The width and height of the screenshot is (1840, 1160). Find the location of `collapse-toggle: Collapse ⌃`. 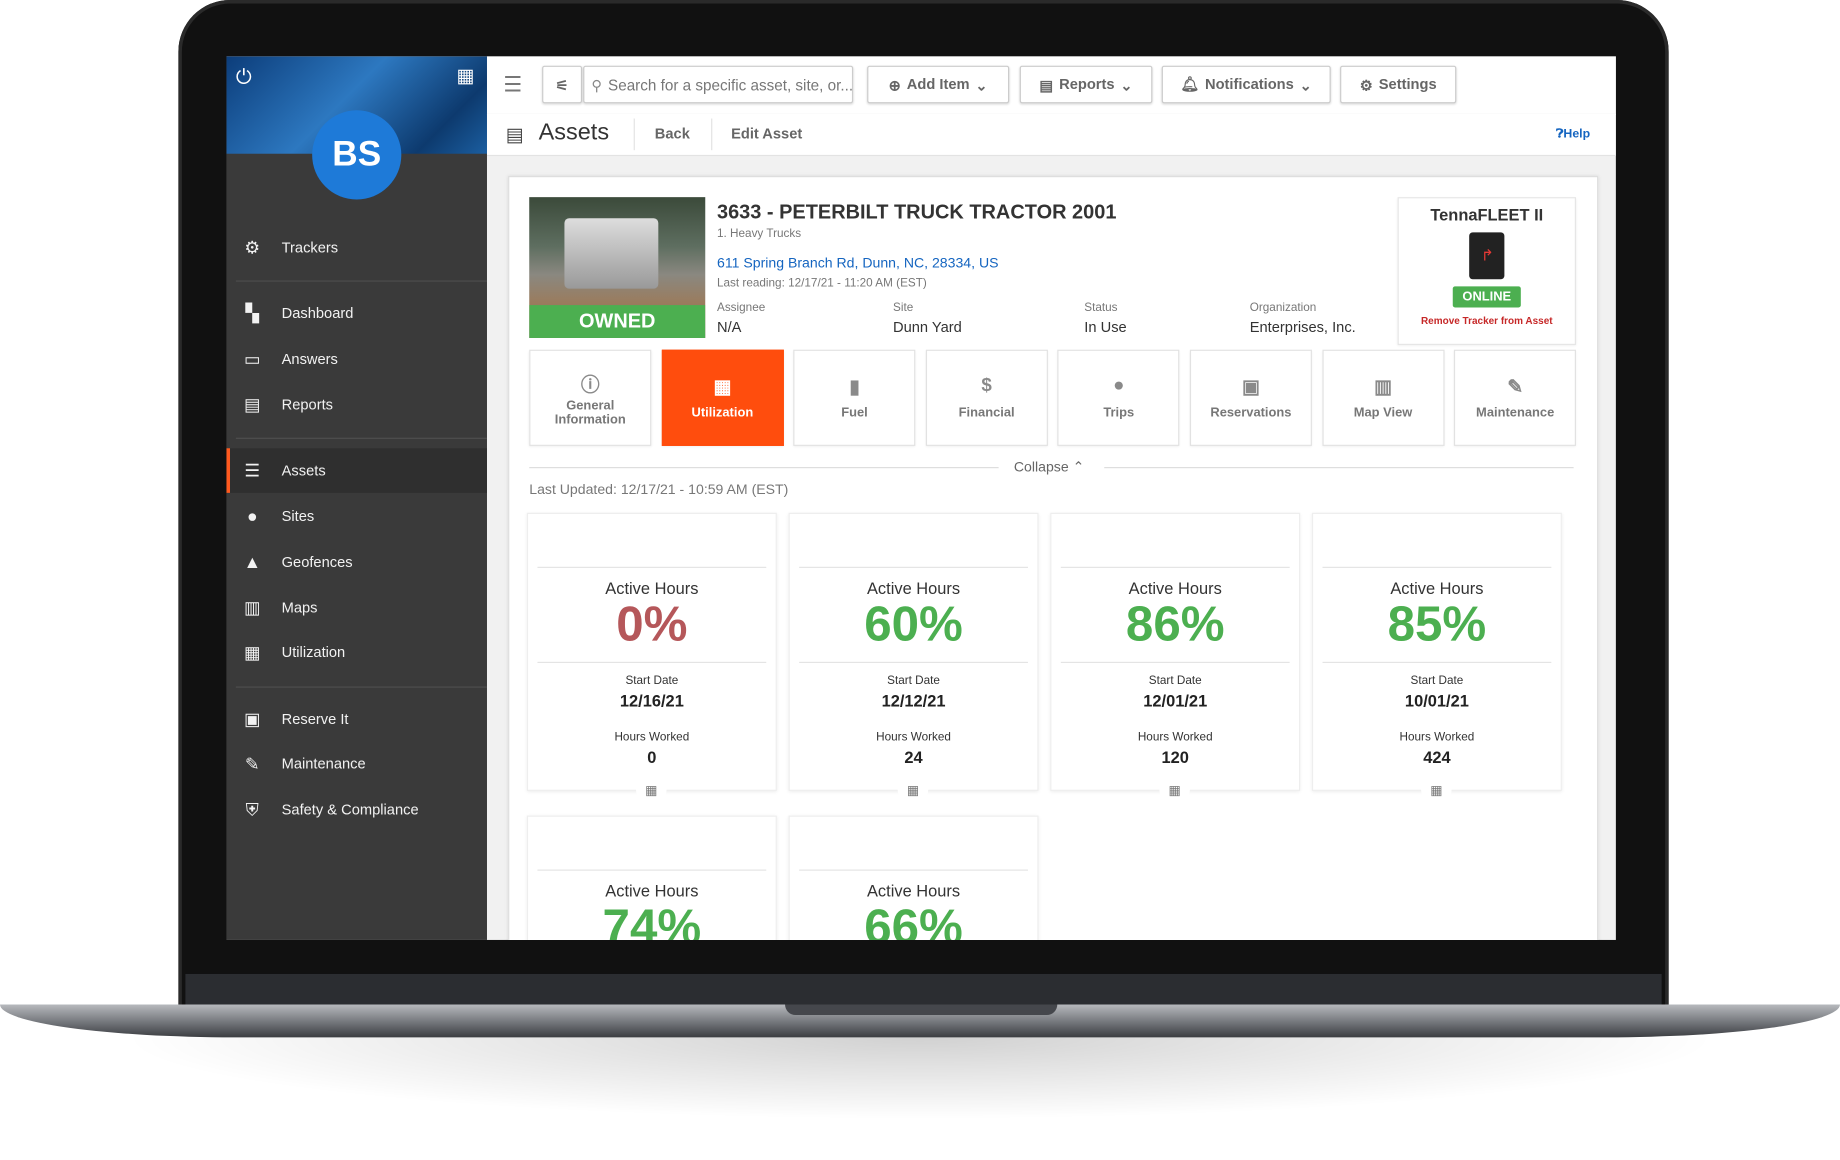

collapse-toggle: Collapse ⌃ is located at coordinates (1049, 467).